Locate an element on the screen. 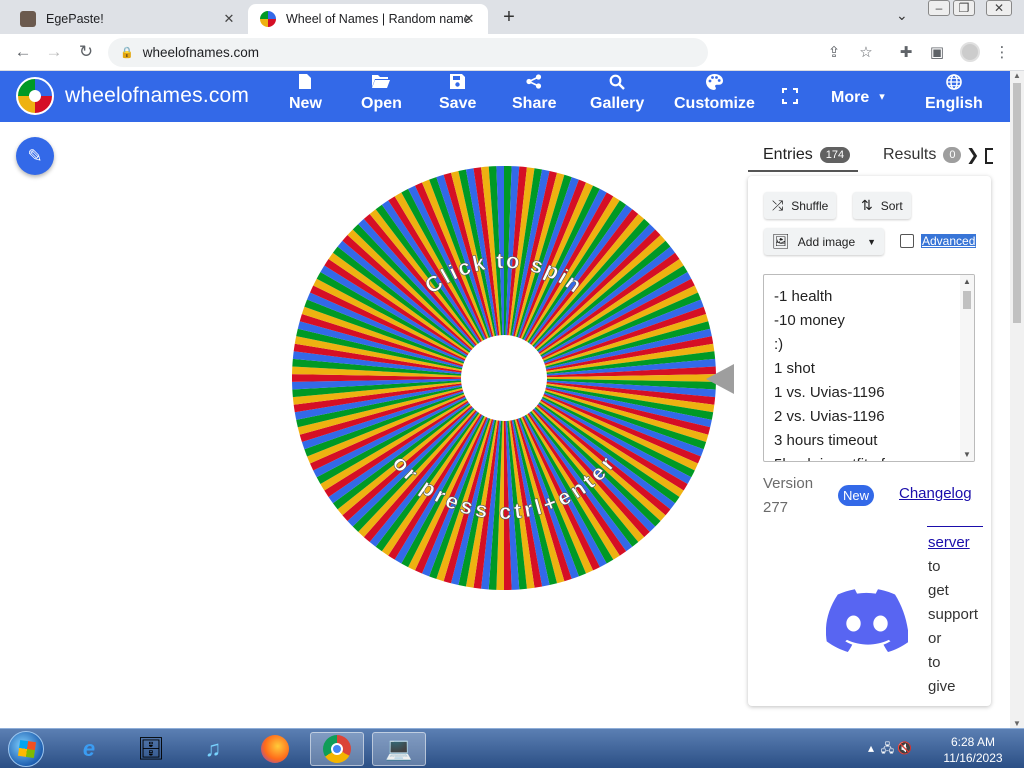 The image size is (1024, 768). wheel-logo-icon is located at coordinates (35, 96).